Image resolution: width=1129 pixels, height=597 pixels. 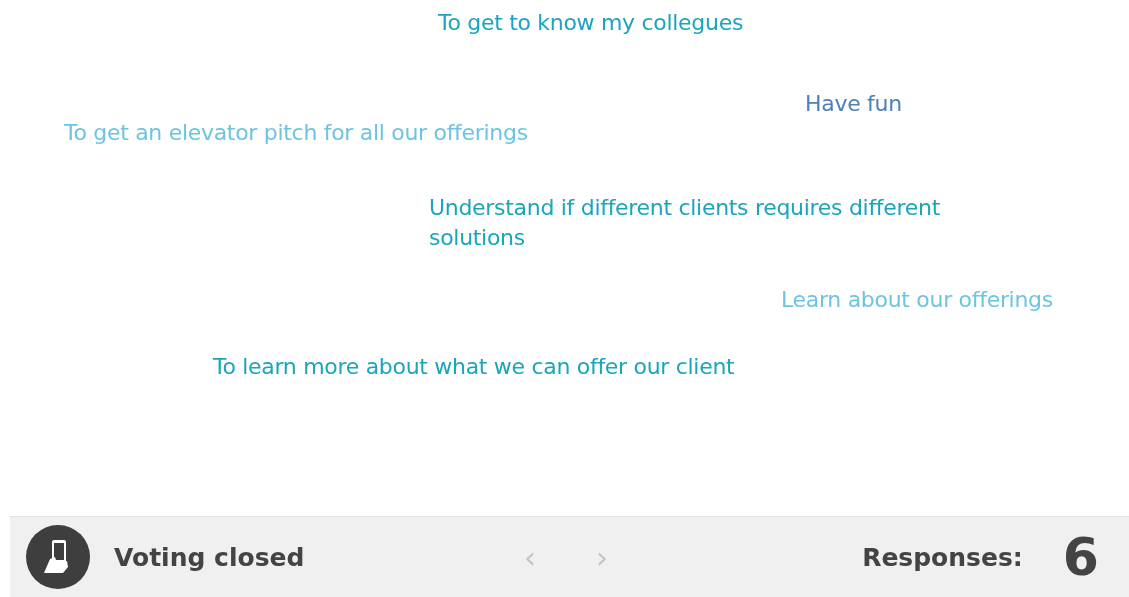 I want to click on responses-count: 6, so click(x=1080, y=557).